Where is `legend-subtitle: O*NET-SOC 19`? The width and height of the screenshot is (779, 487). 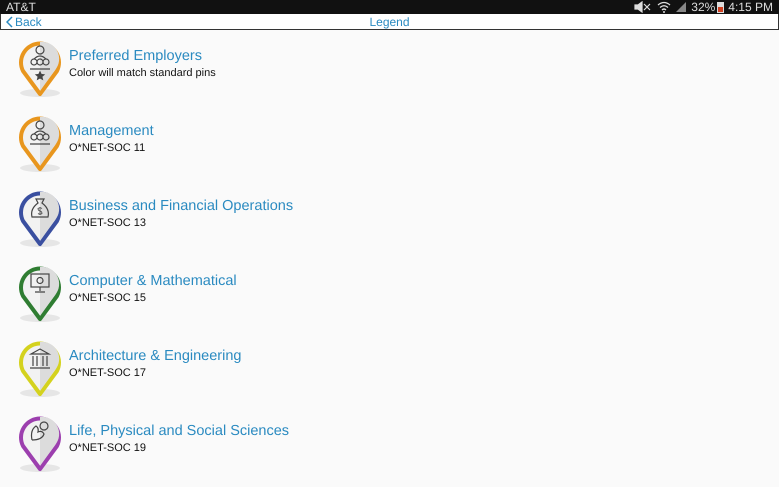 legend-subtitle: O*NET-SOC 19 is located at coordinates (108, 448).